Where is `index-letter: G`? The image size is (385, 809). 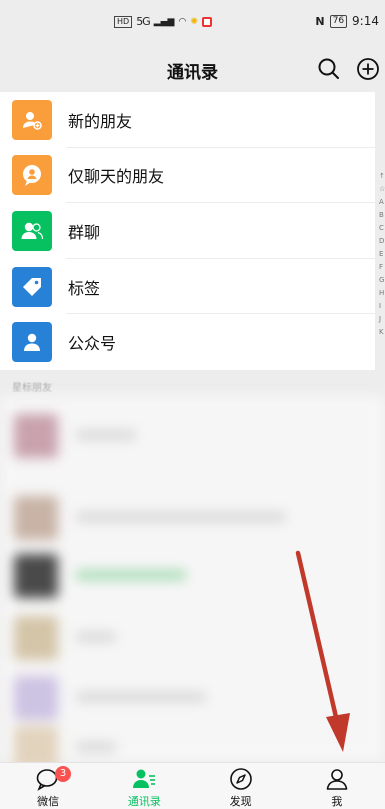
index-letter: G is located at coordinates (382, 280).